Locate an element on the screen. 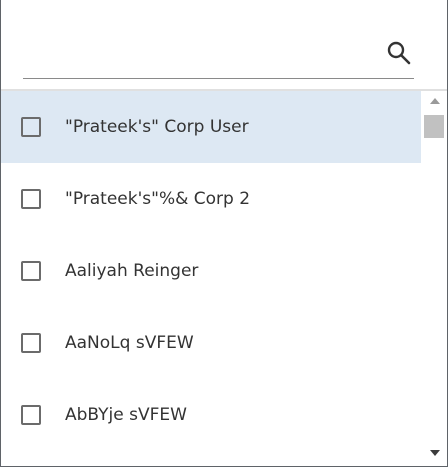  search-row is located at coordinates (218, 54).